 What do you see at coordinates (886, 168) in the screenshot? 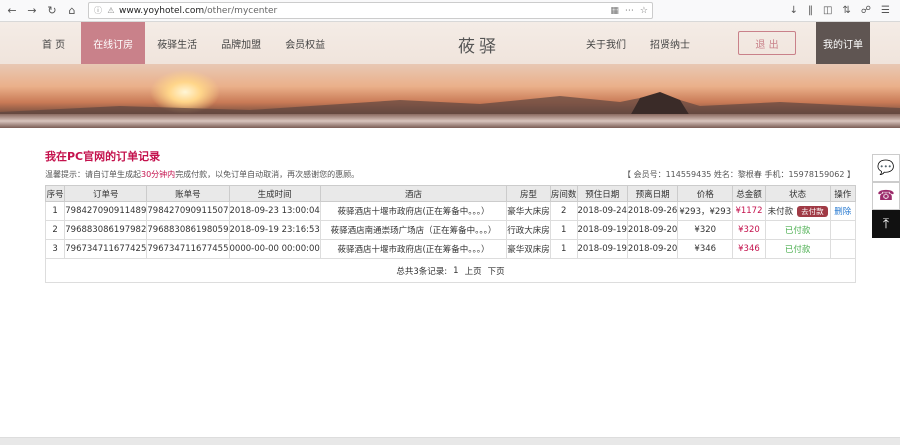
I see `chat-icon: 💬` at bounding box center [886, 168].